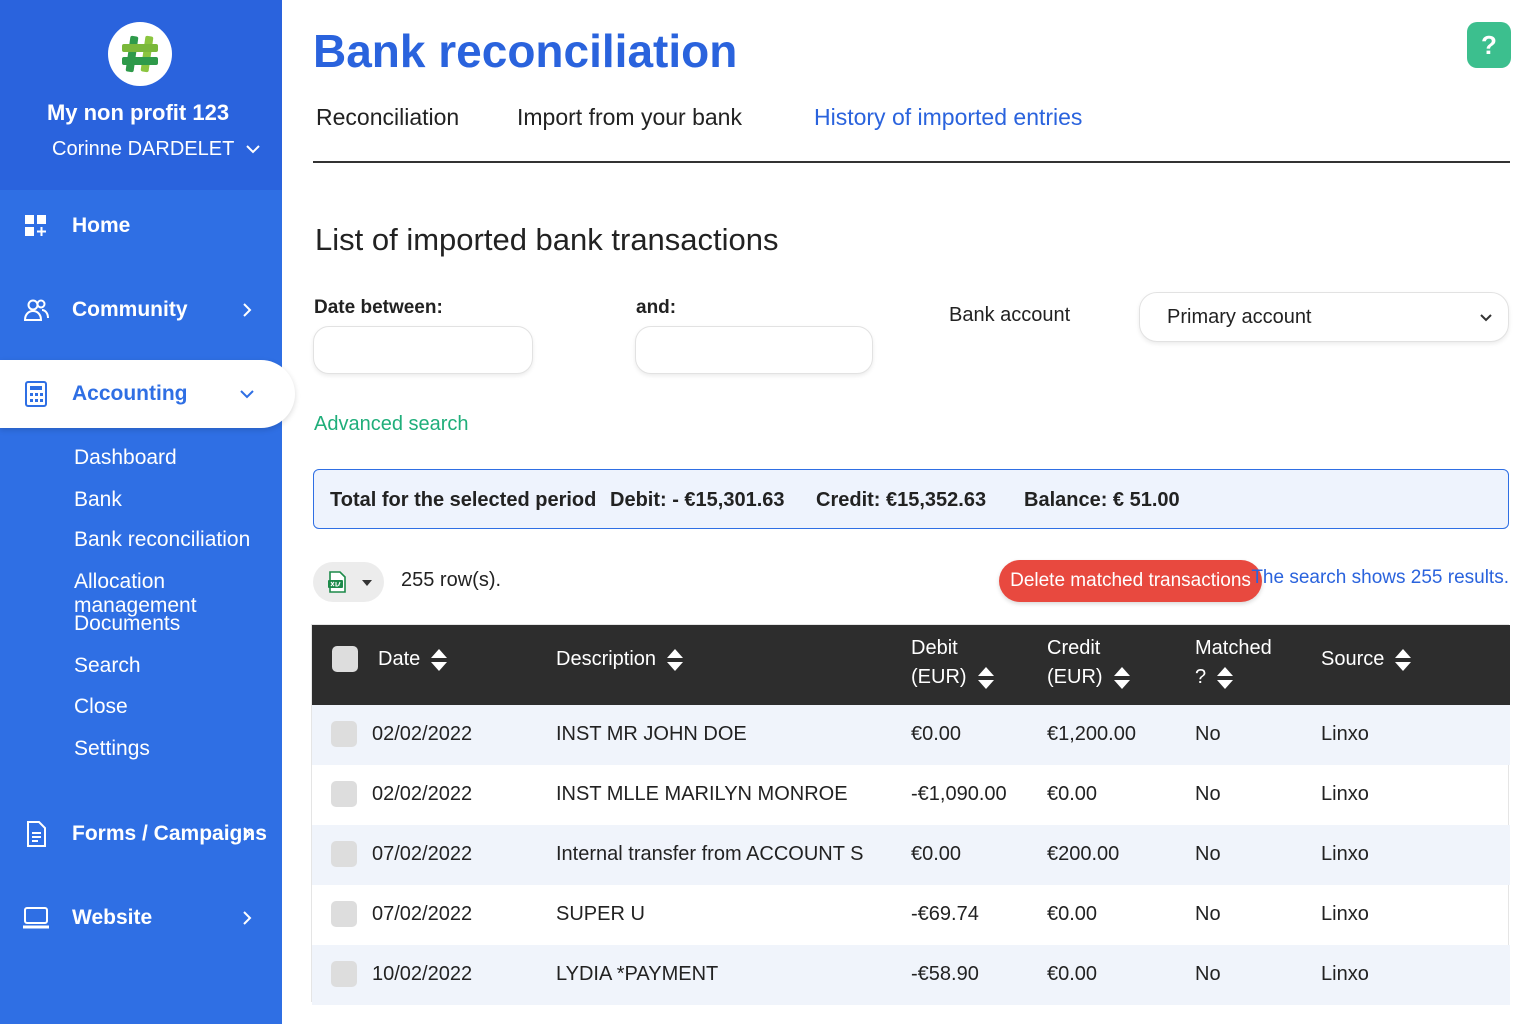 The image size is (1536, 1024). Describe the element at coordinates (600, 914) in the screenshot. I see `cell-description: SUPER U` at that location.